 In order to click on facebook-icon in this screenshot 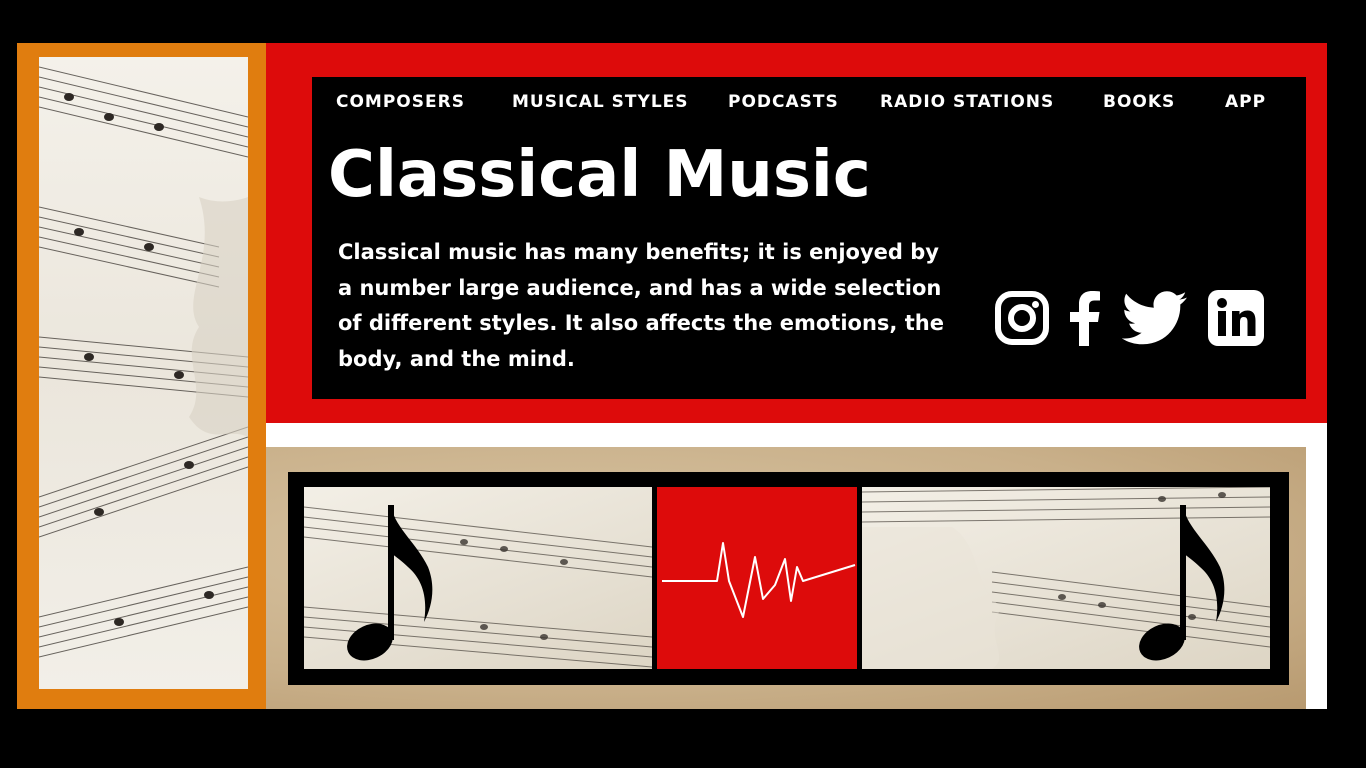, I will do `click(1084, 318)`.